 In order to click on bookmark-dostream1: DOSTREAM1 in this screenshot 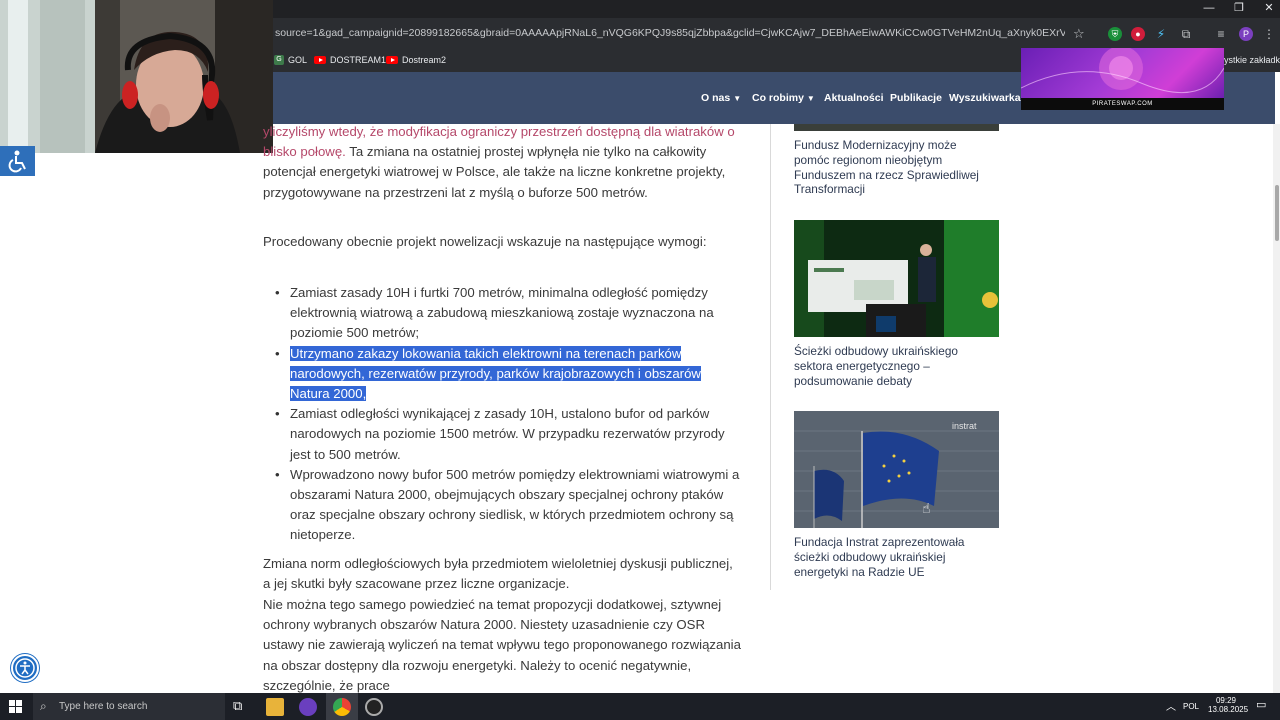, I will do `click(350, 60)`.